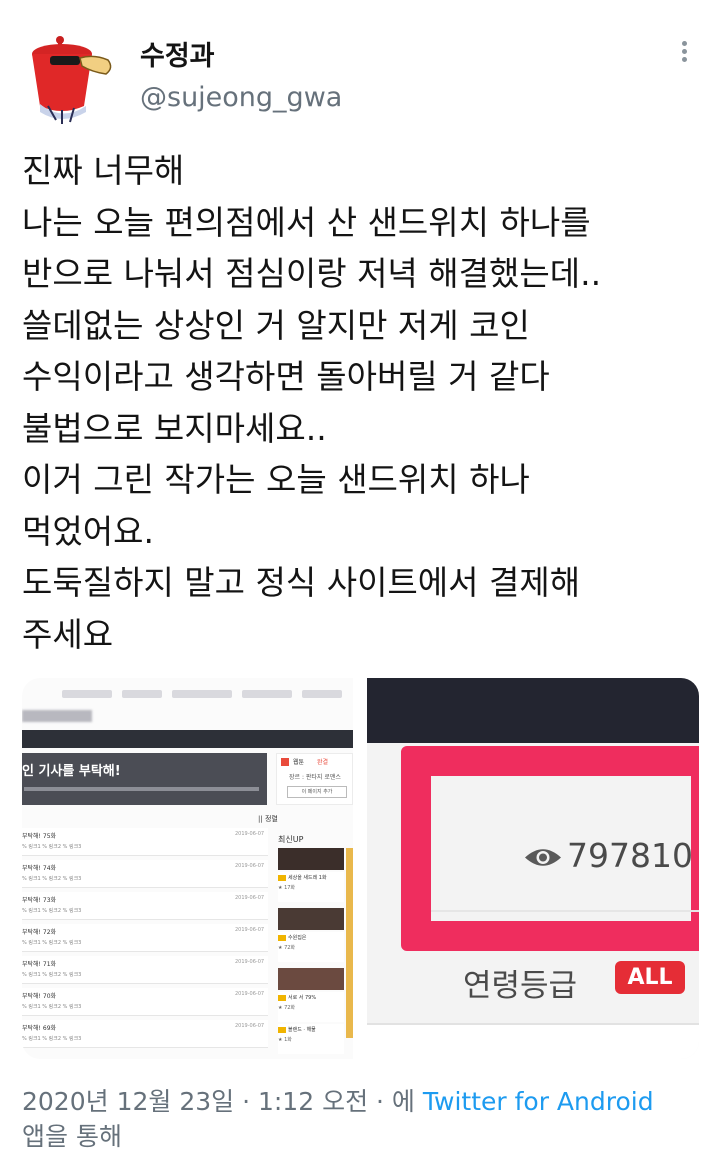 This screenshot has width=720, height=1159. I want to click on bottom-panel, so click(533, 1041).